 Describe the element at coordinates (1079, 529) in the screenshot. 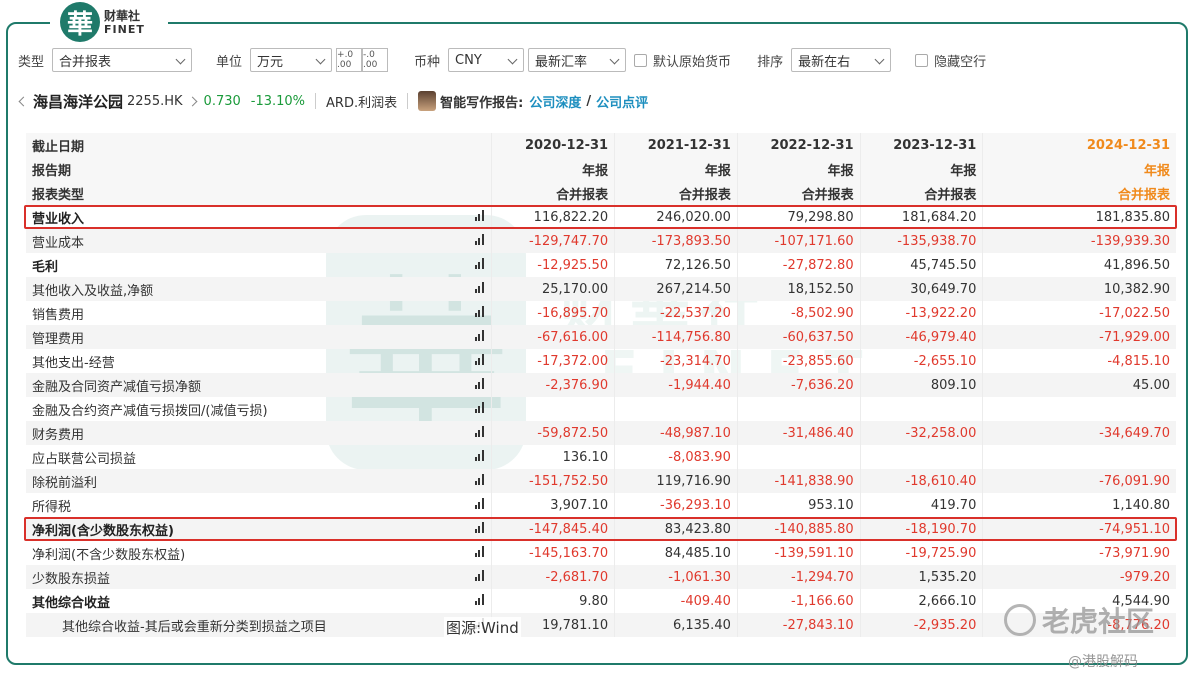

I see `table-cell: -74,951.10` at that location.